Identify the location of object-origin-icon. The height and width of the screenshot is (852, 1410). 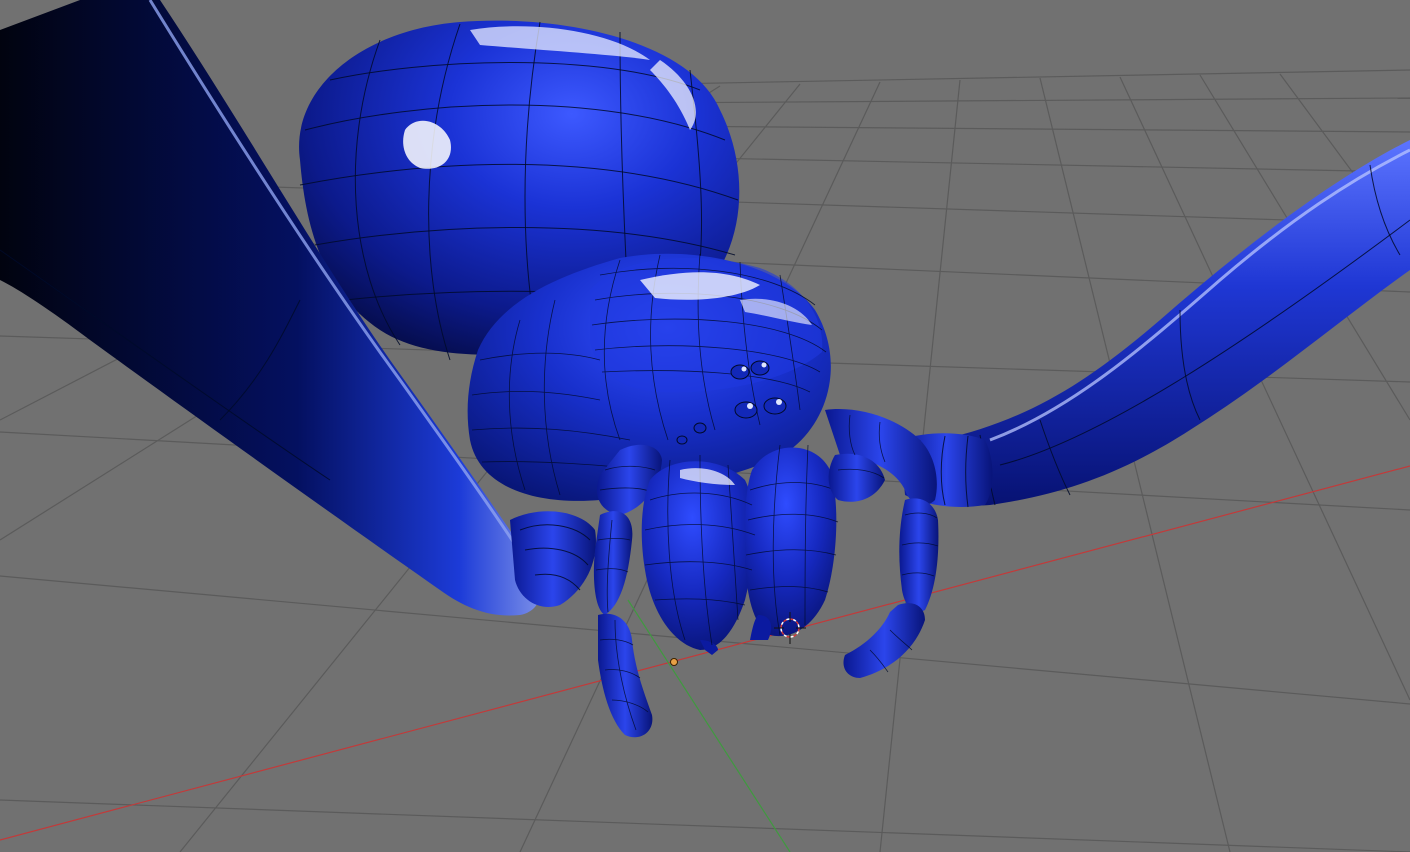
(674, 662).